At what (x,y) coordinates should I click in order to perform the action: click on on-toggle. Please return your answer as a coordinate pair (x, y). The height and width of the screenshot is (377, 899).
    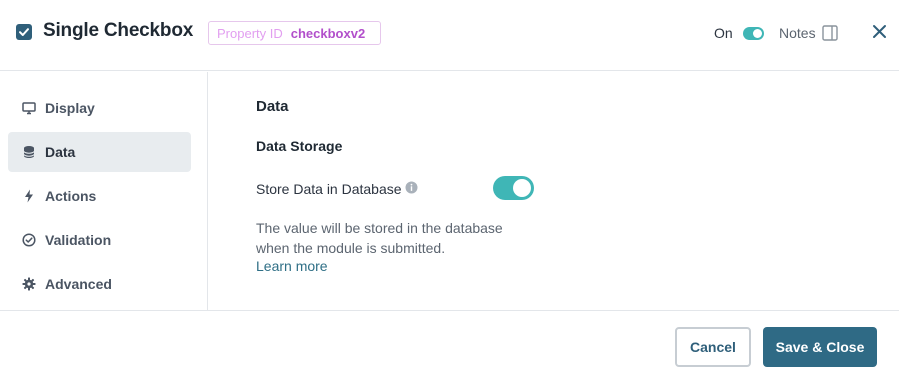
    Looking at the image, I should click on (753, 33).